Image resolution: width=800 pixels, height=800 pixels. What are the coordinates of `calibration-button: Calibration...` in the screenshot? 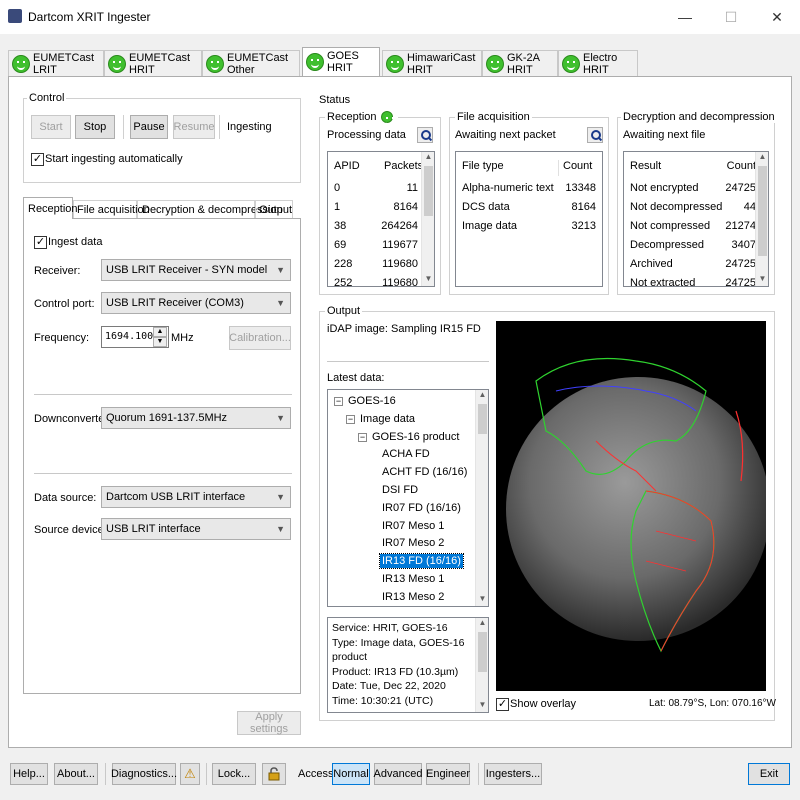 It's located at (260, 338).